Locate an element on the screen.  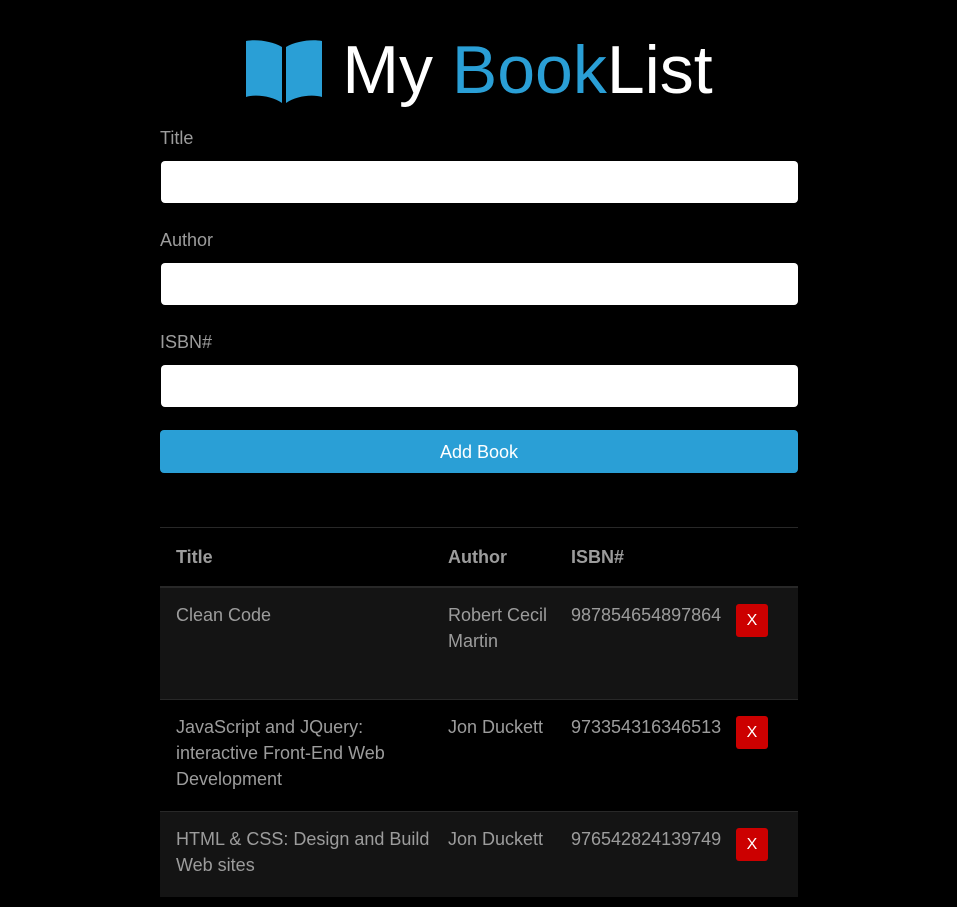
app-header: My BookList is located at coordinates (478, 70).